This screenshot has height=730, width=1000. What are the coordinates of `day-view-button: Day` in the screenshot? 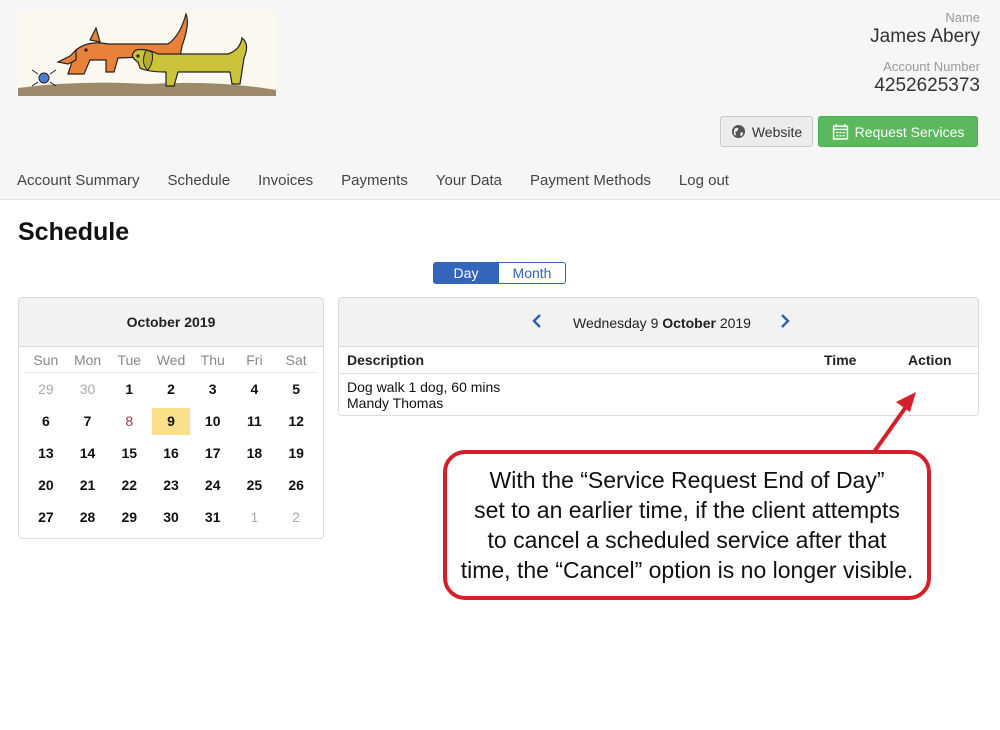 It's located at (466, 273).